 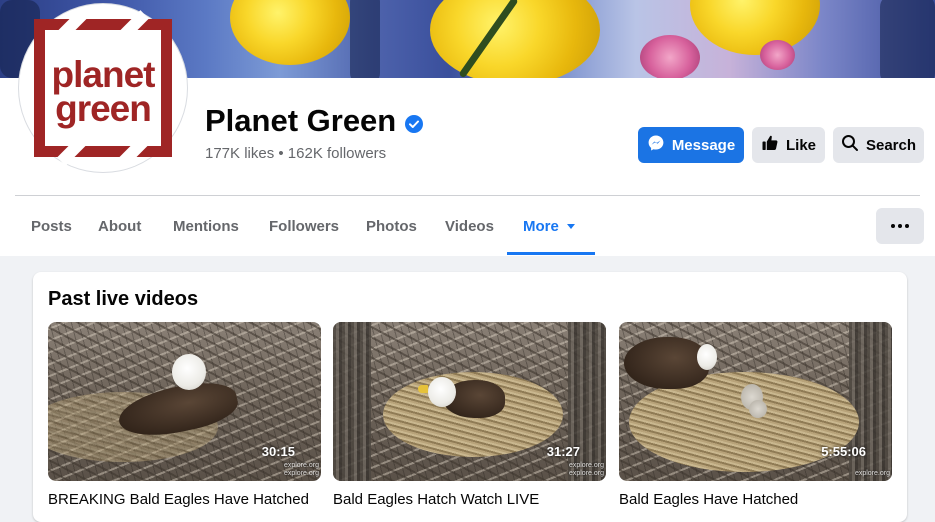 I want to click on video-thumbnail: 31:27 explore.org explore.org, so click(x=469, y=401).